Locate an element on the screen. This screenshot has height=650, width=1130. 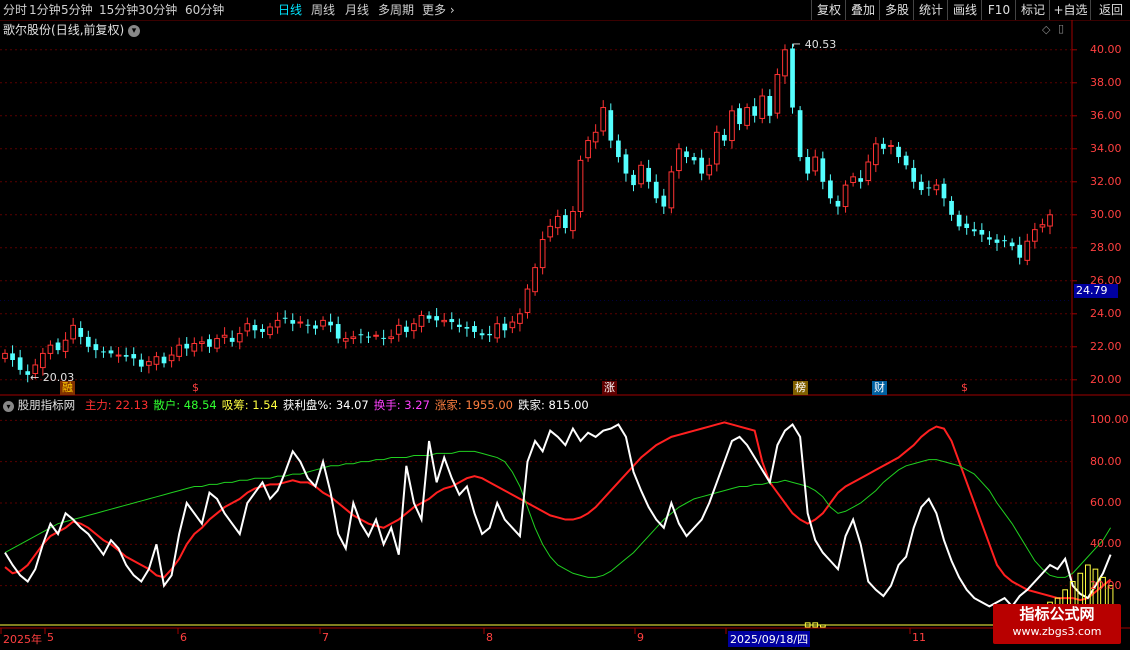
maximize-icon: ▯ is located at coordinates (1061, 28).